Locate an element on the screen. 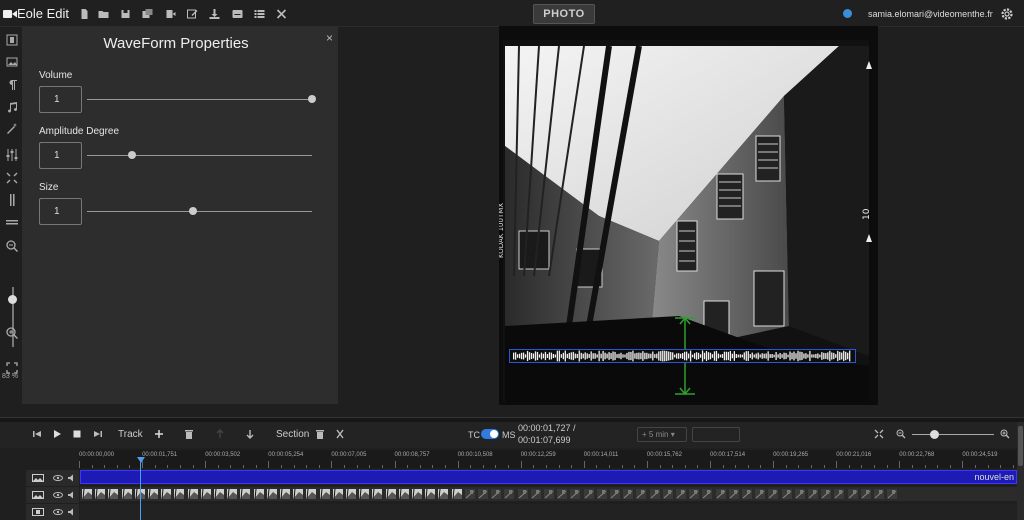 The image size is (1024, 520). equalizer-icon is located at coordinates (12, 155).